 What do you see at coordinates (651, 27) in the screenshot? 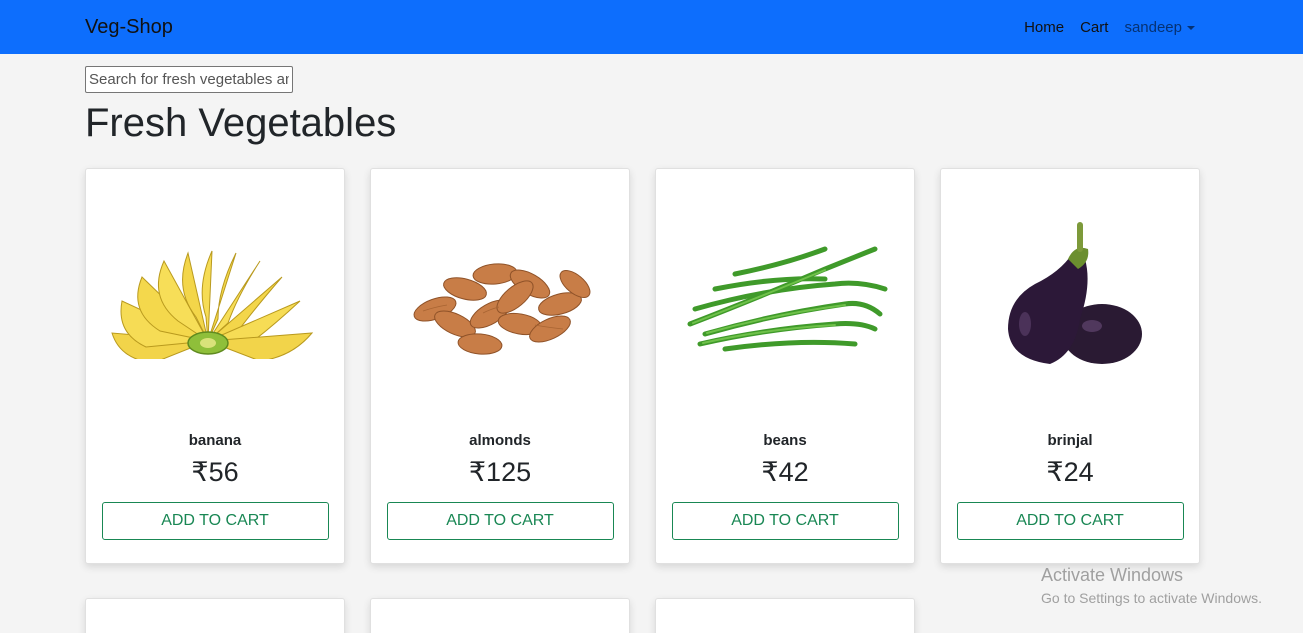
I see `navbar: Veg-Shop Home Cart sandeep` at bounding box center [651, 27].